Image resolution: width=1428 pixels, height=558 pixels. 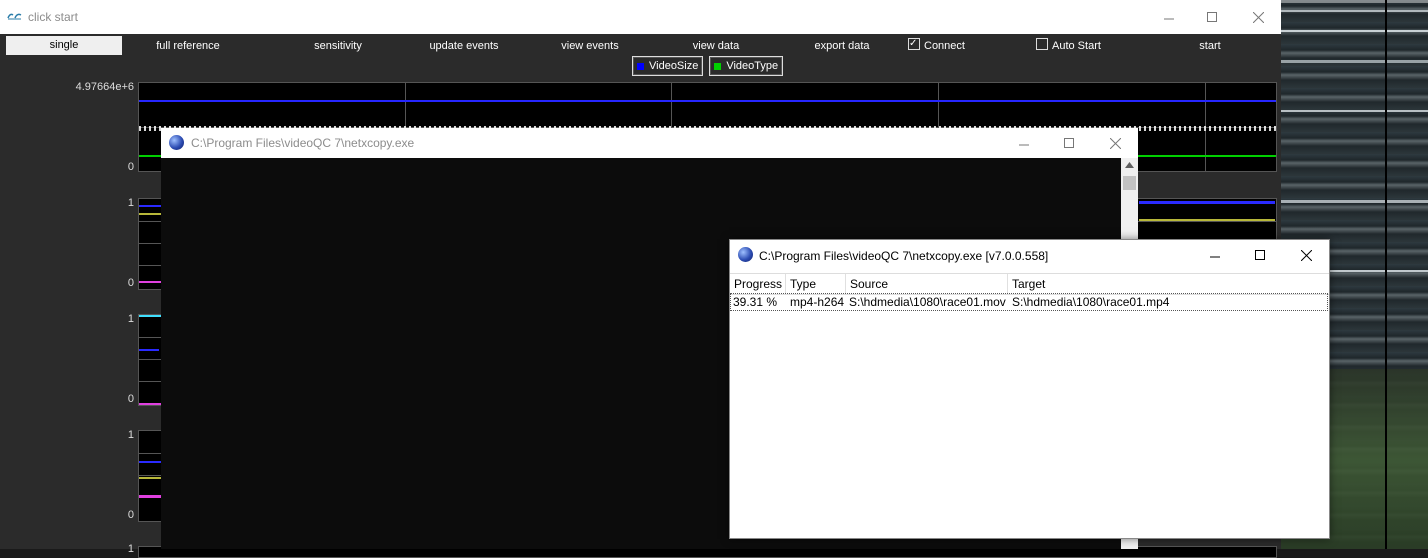 What do you see at coordinates (188, 46) in the screenshot?
I see `full-reference-button: full reference` at bounding box center [188, 46].